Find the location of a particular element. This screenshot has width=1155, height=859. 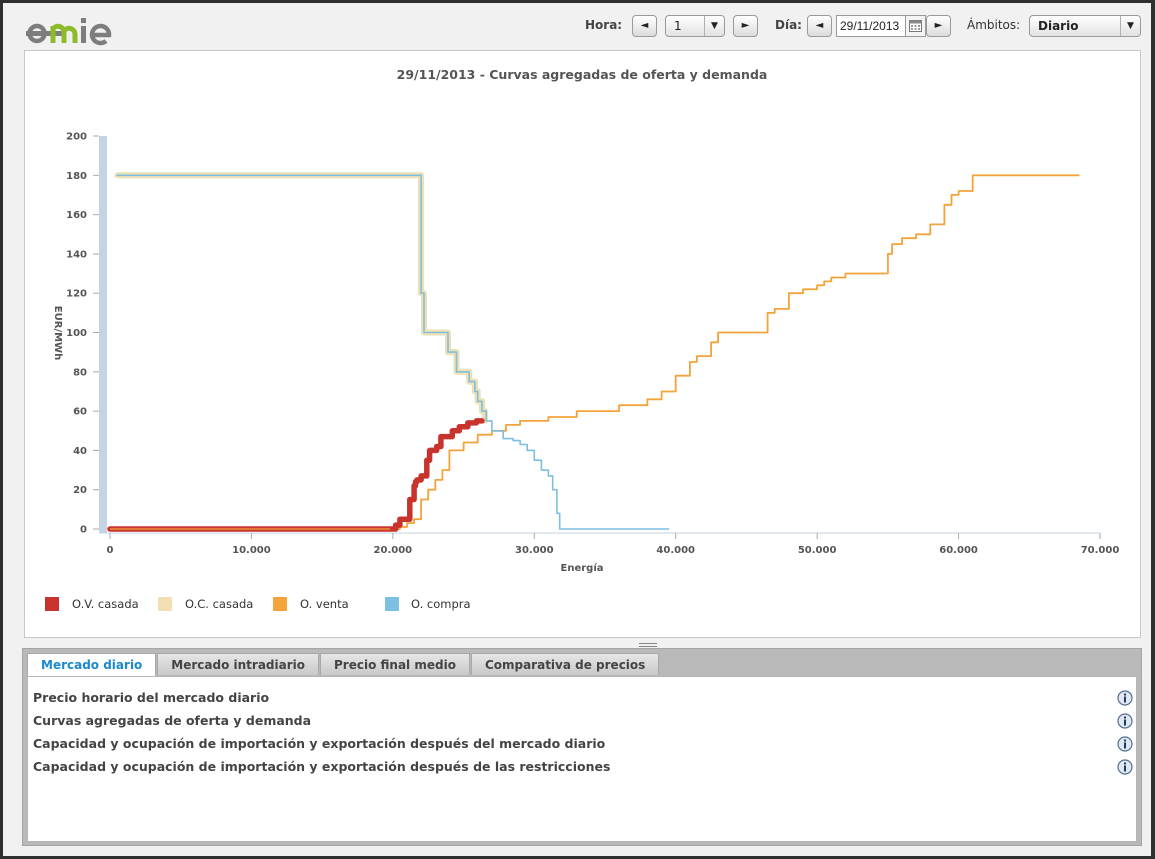

x-tick-label: 70.000 is located at coordinates (1100, 550).